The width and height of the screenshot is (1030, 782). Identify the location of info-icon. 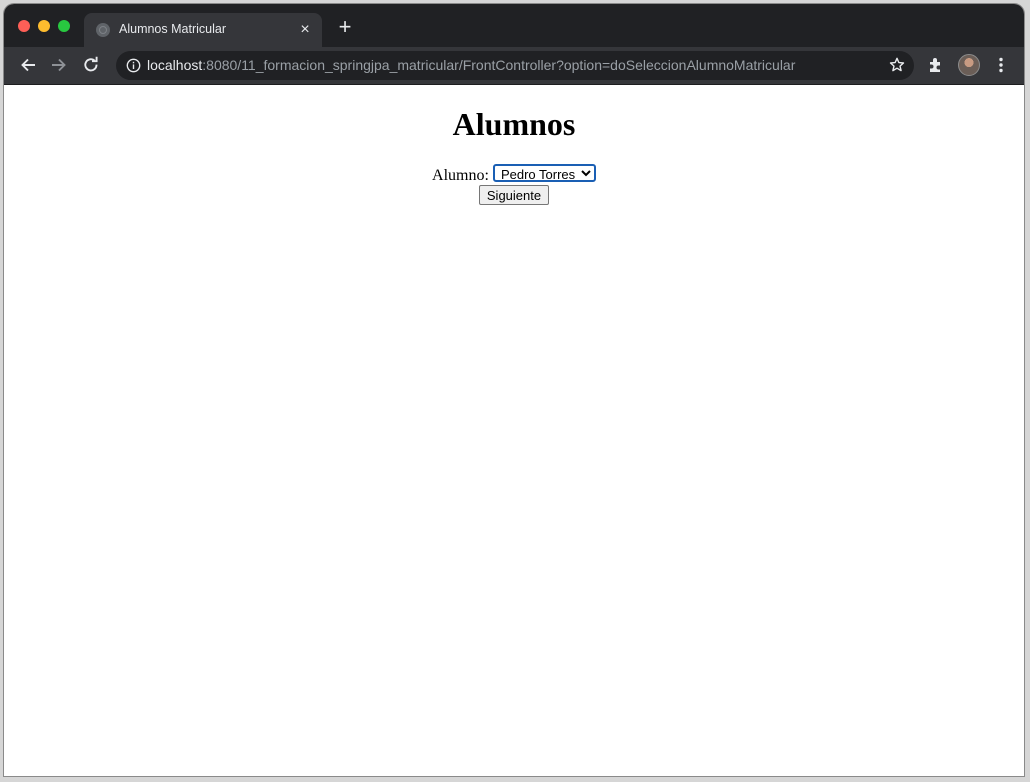
(133, 65).